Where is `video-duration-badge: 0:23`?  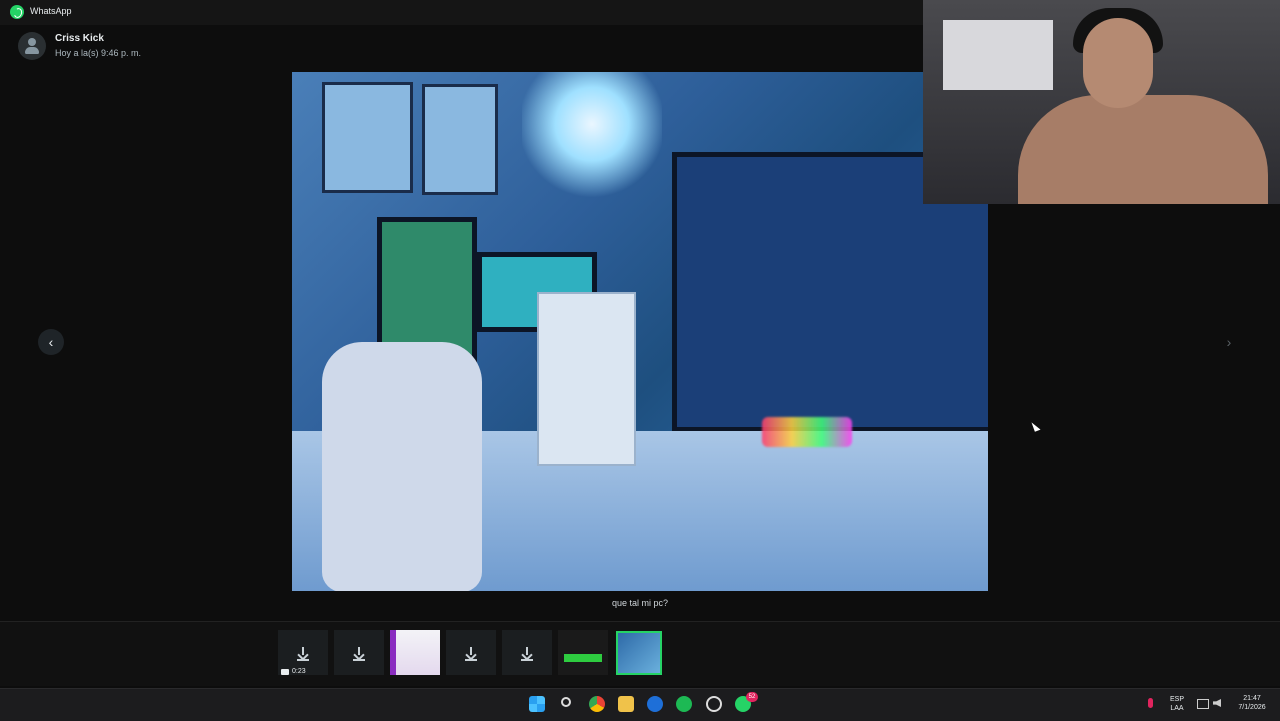 video-duration-badge: 0:23 is located at coordinates (293, 671).